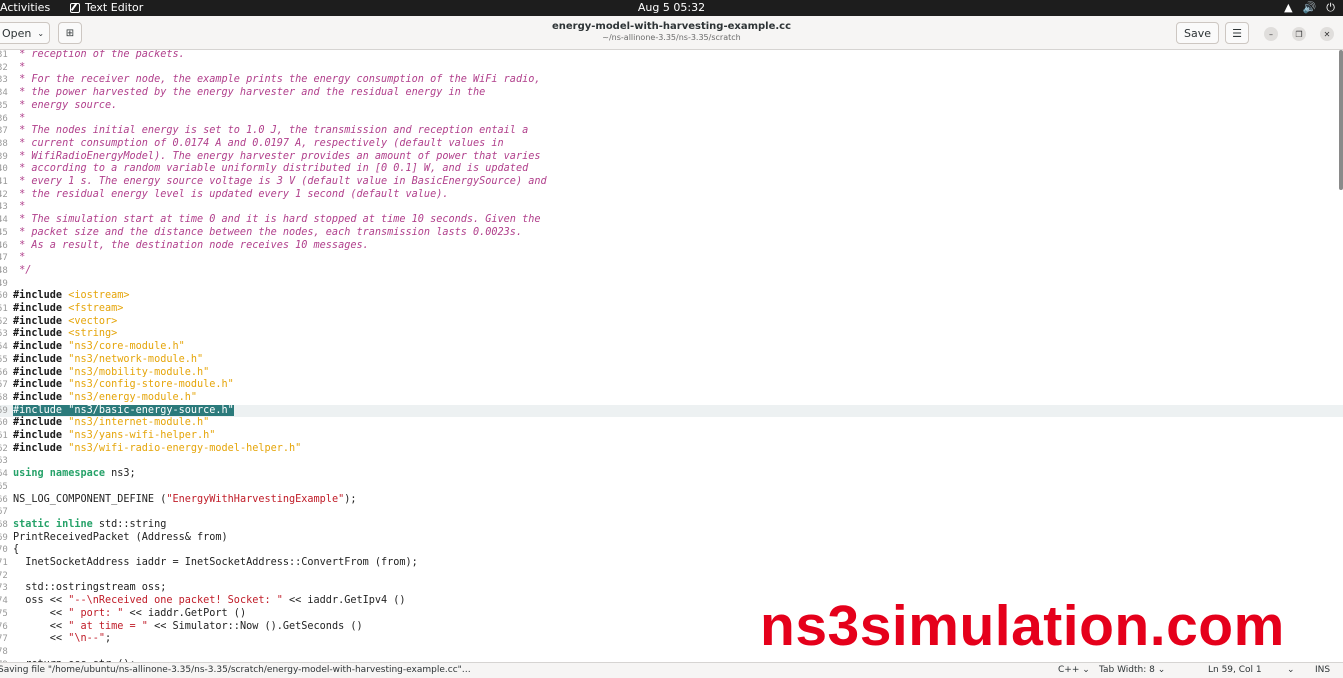  Describe the element at coordinates (1322, 670) in the screenshot. I see `insert-mode: INS` at that location.